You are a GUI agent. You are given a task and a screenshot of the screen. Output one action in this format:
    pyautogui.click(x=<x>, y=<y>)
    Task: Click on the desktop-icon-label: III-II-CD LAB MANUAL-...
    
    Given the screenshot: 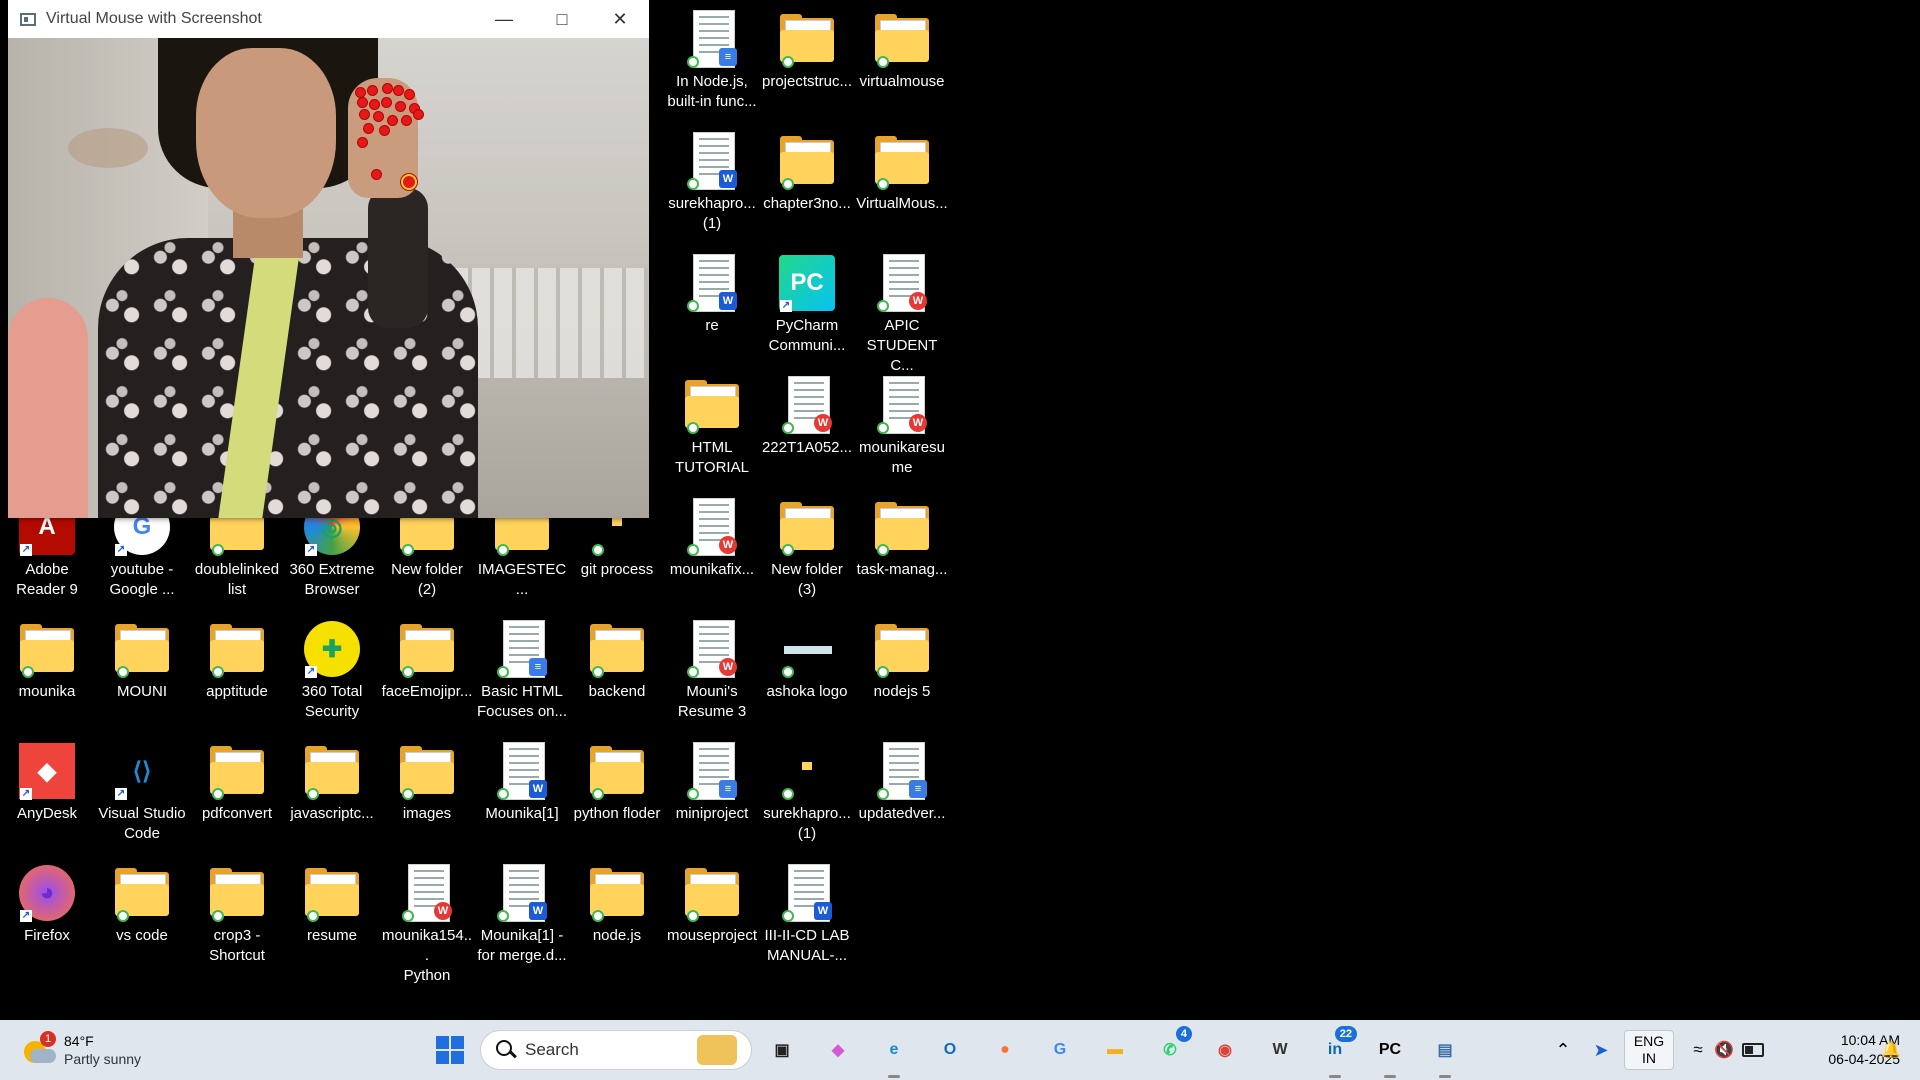 What is the action you would take?
    pyautogui.click(x=807, y=945)
    